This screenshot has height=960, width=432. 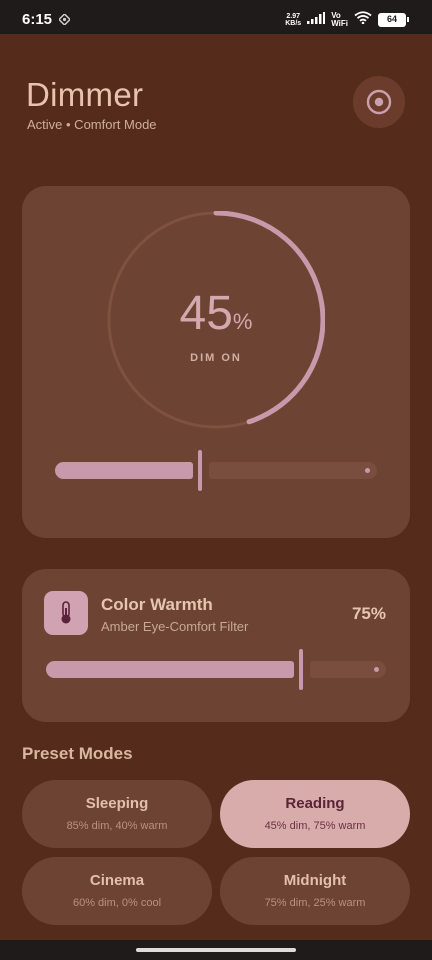 What do you see at coordinates (368, 613) in the screenshot?
I see `color-warmth-value: 75%` at bounding box center [368, 613].